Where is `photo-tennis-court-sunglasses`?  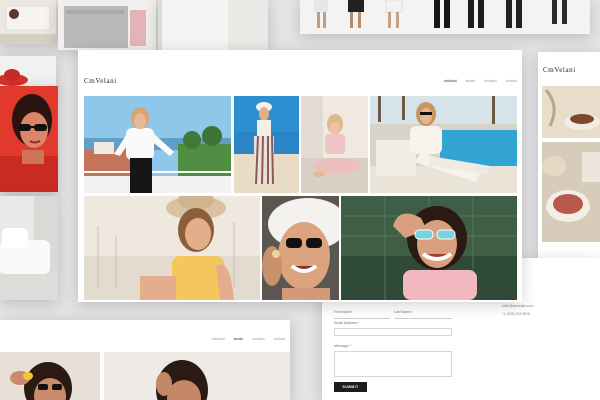 photo-tennis-court-sunglasses is located at coordinates (429, 248).